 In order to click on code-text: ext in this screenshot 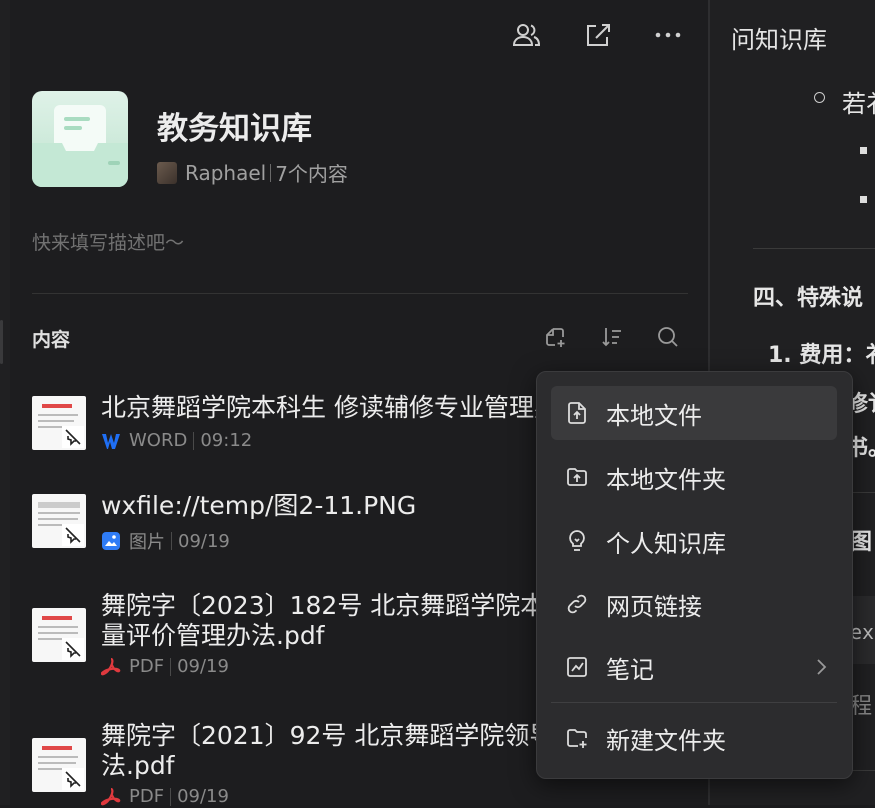, I will do `click(862, 632)`.